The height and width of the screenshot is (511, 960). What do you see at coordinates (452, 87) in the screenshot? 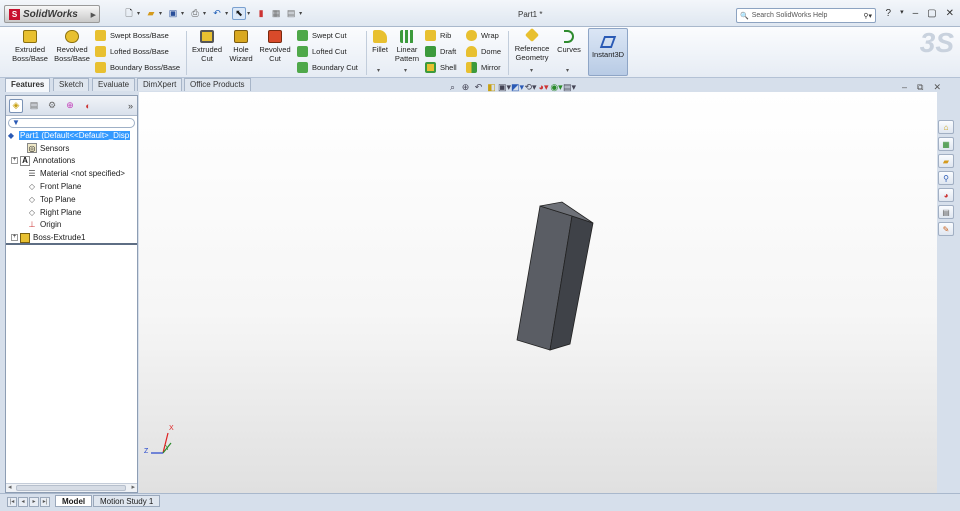
I see `zoom-to-fit-icon: ⌕` at bounding box center [452, 87].